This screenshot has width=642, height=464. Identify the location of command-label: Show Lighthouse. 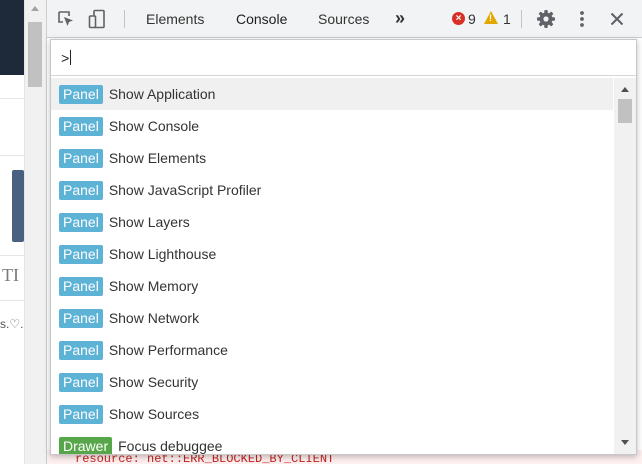
(162, 254).